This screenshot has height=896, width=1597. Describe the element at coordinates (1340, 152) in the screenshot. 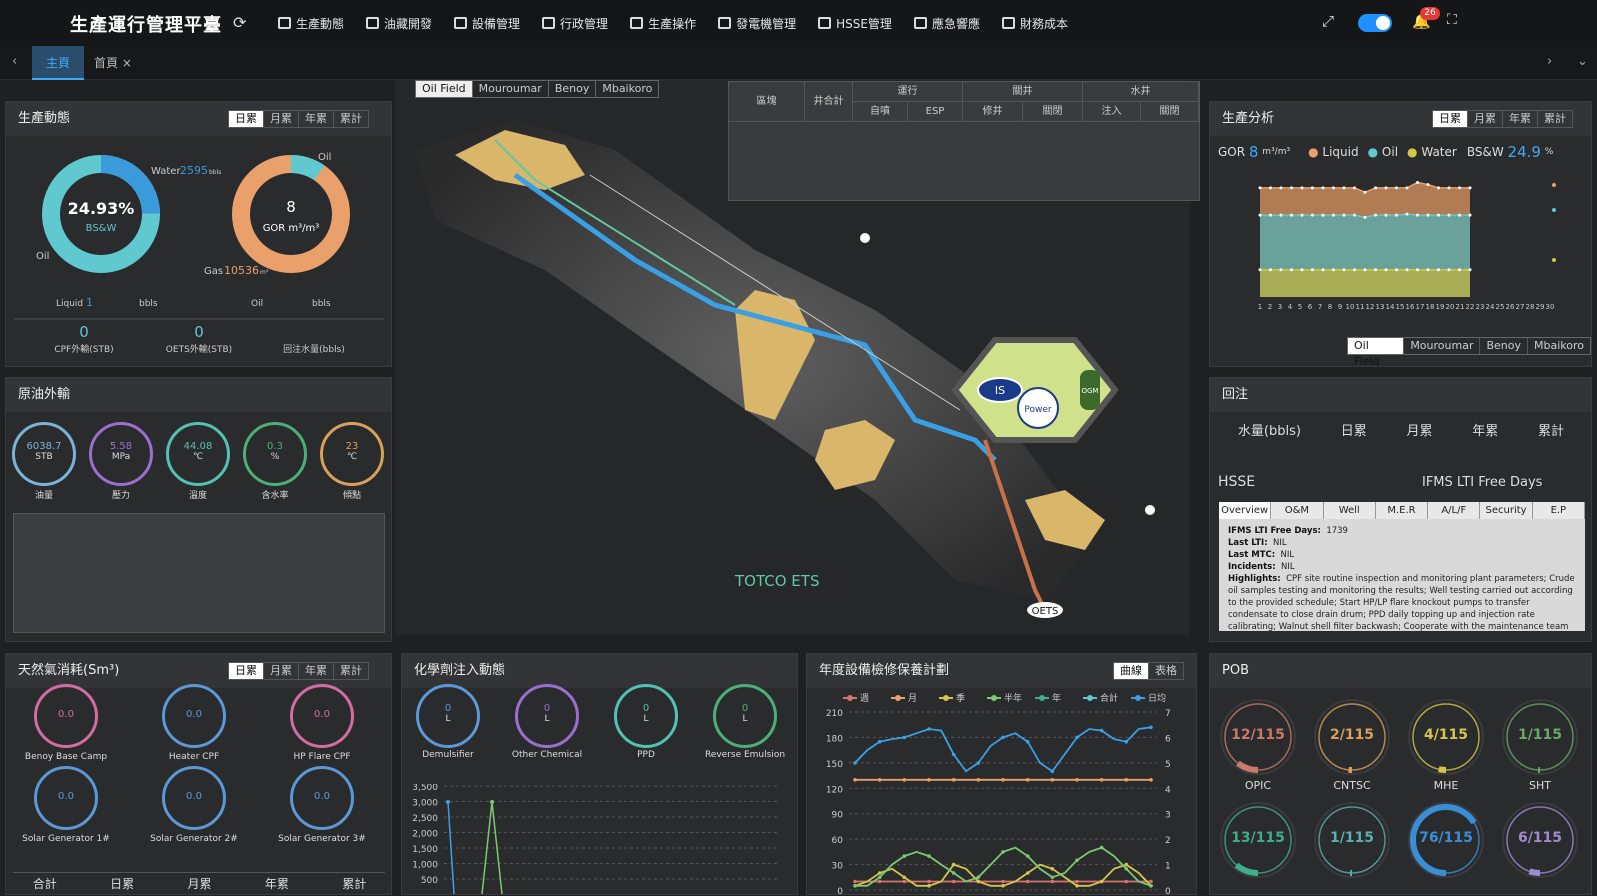

I see `legend-liquid: Liquid` at that location.